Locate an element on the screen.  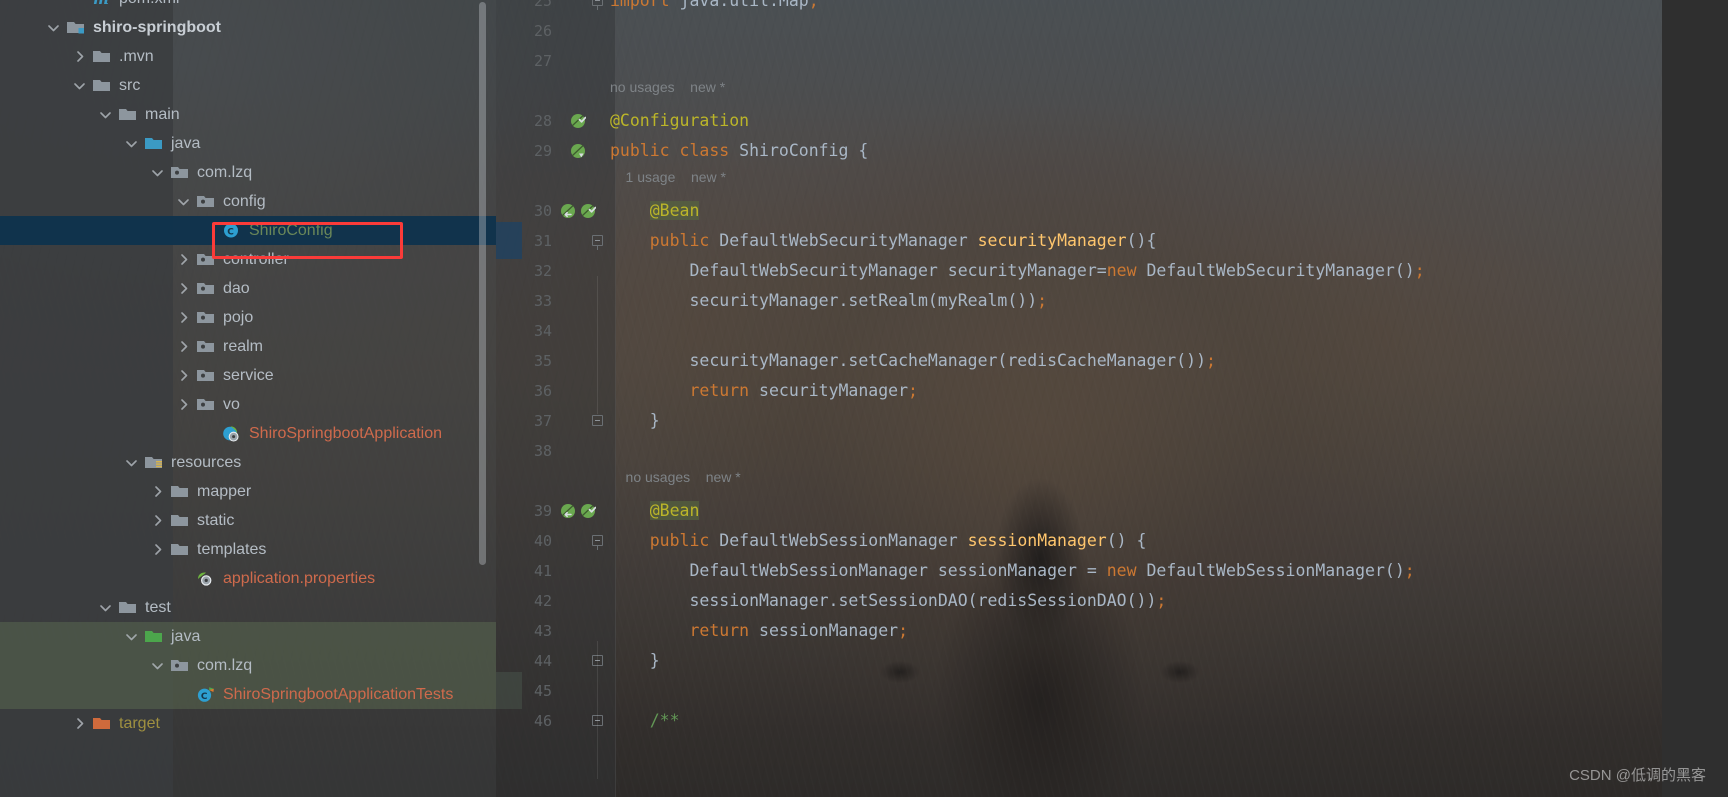
tree-item-dao: dao is located at coordinates (248, 288).